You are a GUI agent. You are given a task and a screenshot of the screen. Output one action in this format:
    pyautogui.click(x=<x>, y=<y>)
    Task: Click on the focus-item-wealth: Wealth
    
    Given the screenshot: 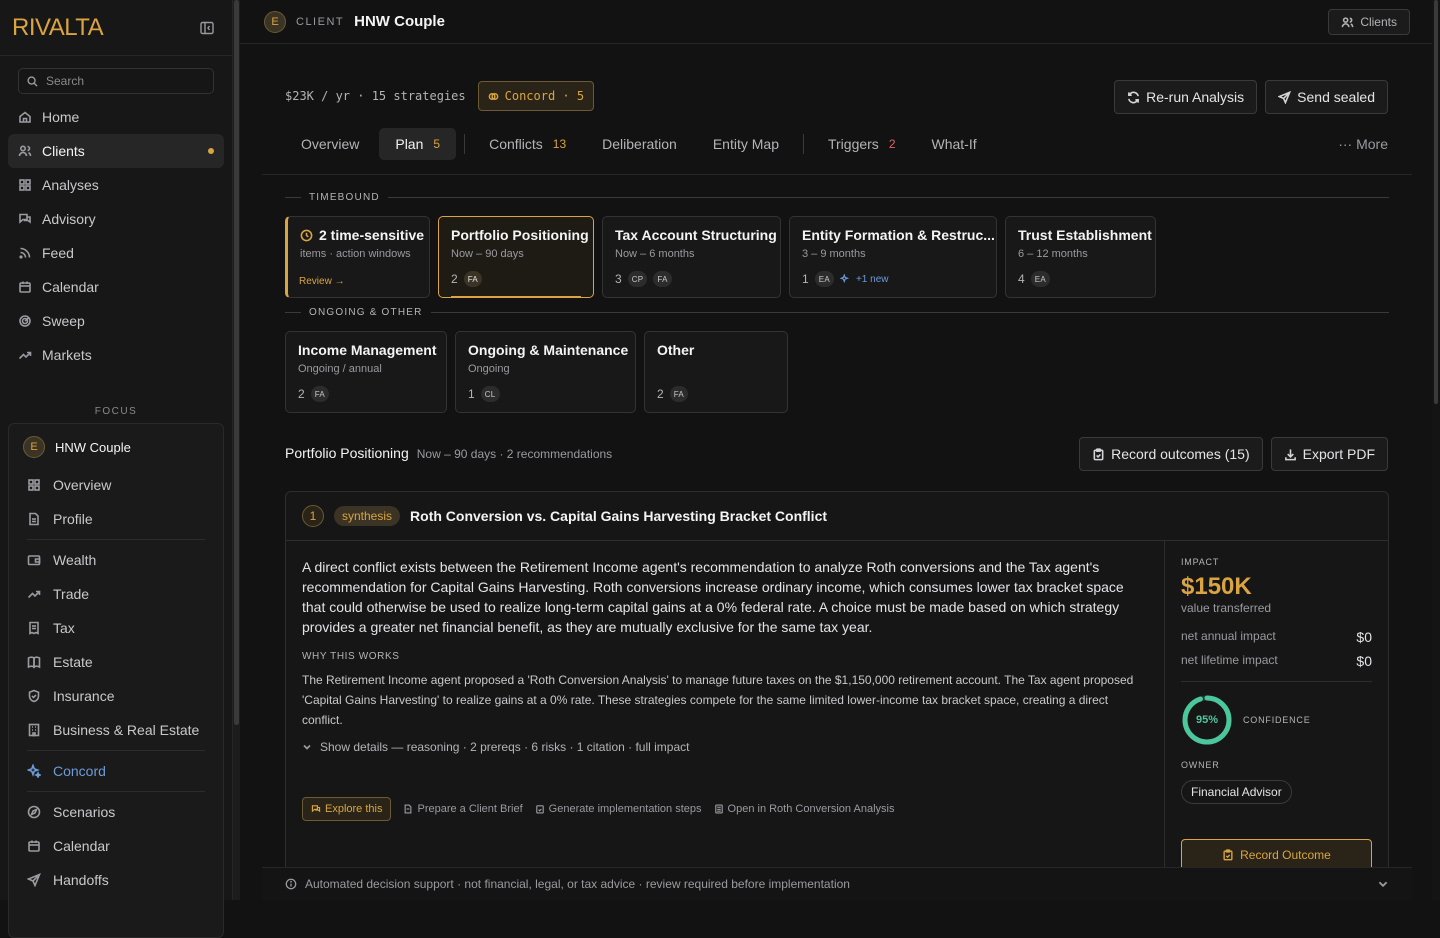 What is the action you would take?
    pyautogui.click(x=116, y=560)
    